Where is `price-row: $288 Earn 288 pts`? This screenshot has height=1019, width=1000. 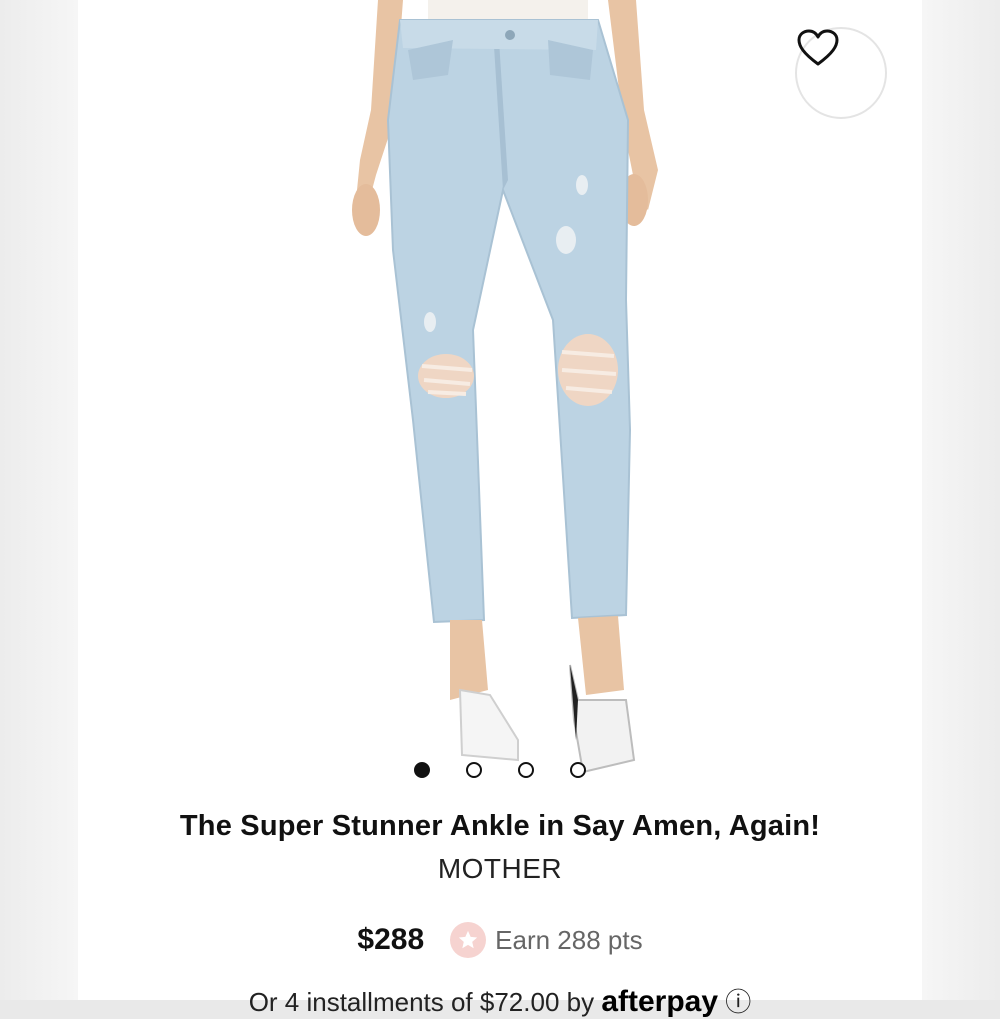 price-row: $288 Earn 288 pts is located at coordinates (500, 940).